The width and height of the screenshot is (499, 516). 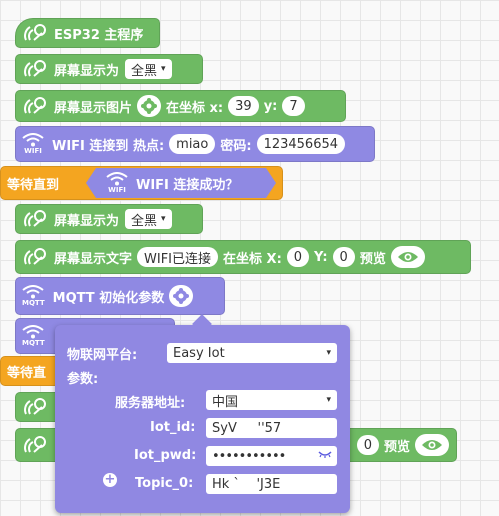 What do you see at coordinates (293, 106) in the screenshot?
I see `y-input: 7` at bounding box center [293, 106].